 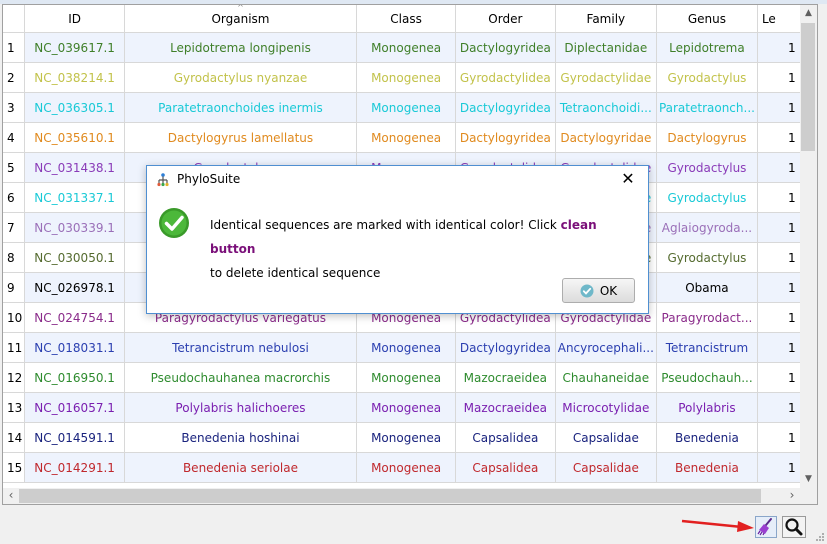 I want to click on cell-id: NC_031337.1, so click(x=74, y=197).